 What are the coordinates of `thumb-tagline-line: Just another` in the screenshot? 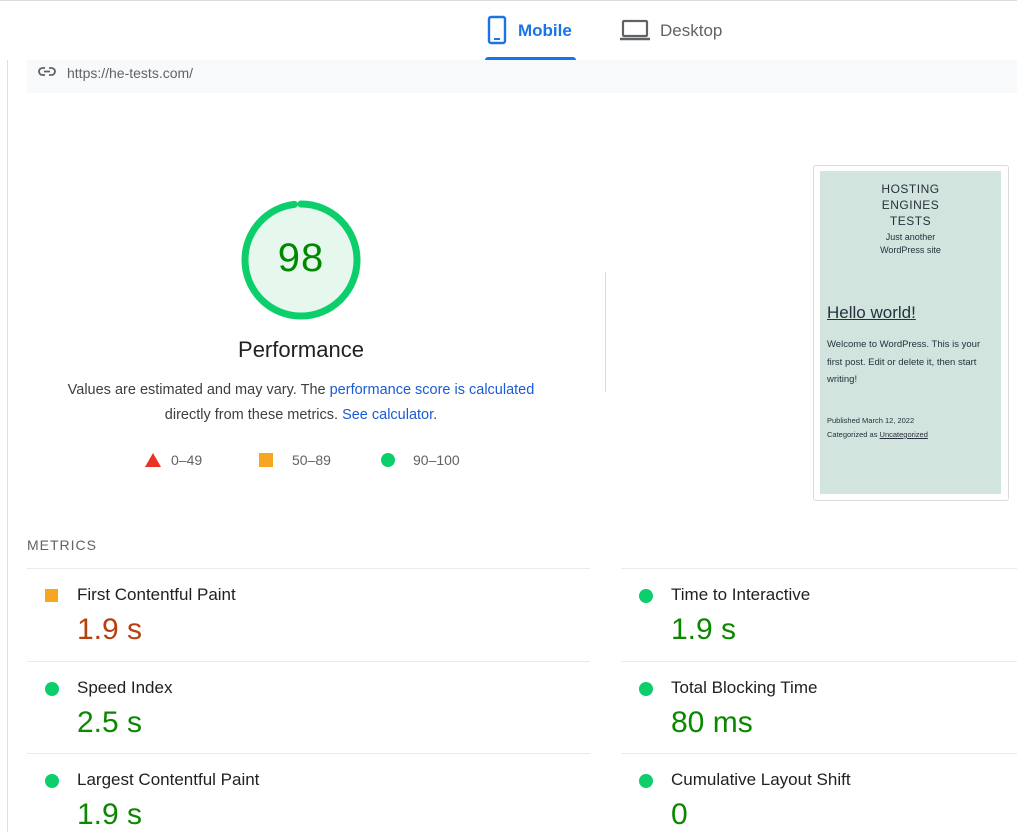 It's located at (910, 237).